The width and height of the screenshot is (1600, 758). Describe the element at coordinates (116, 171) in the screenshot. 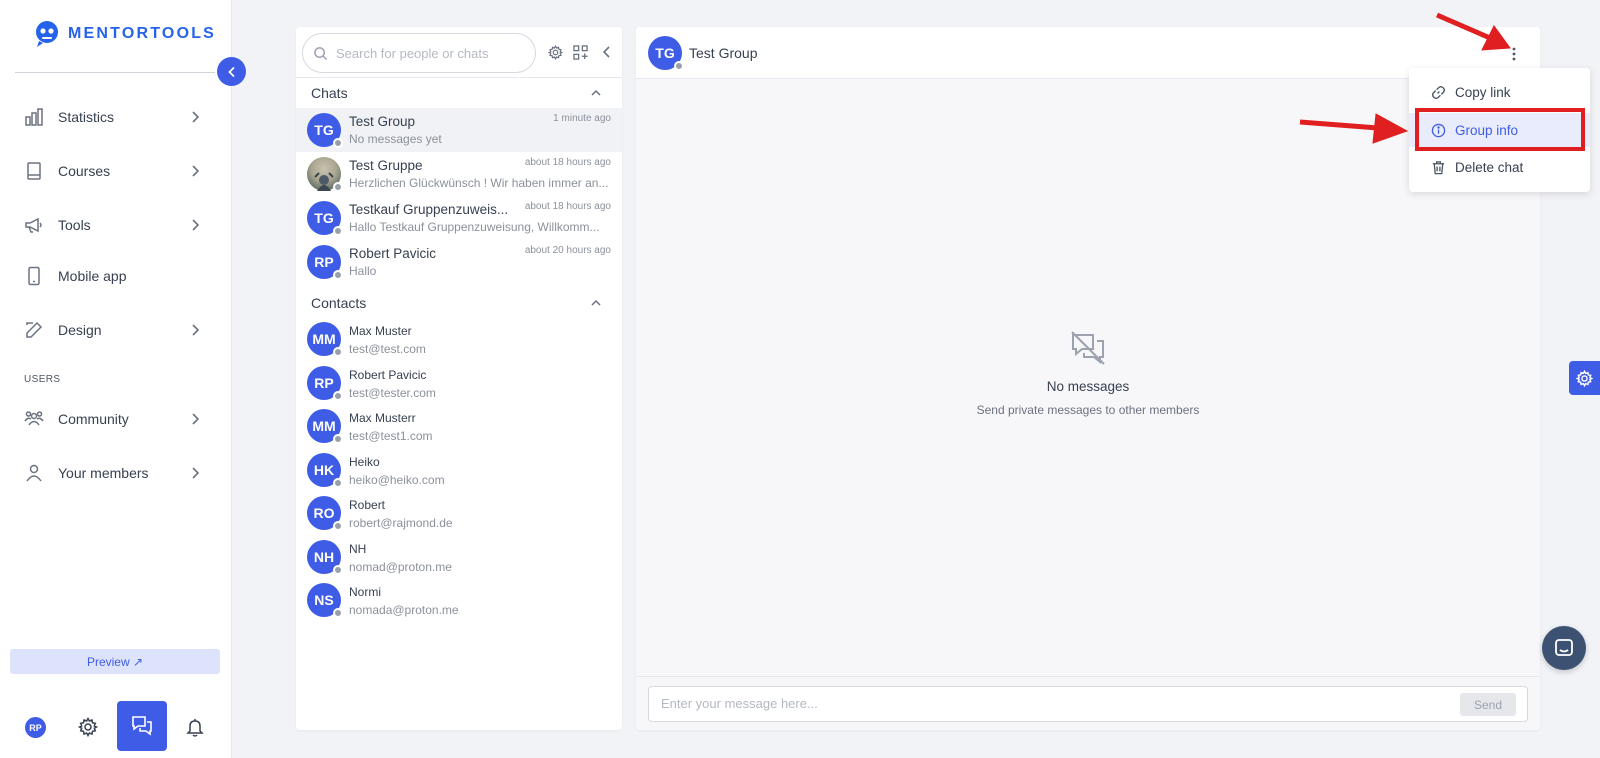

I see `sidebar-item-courses: Courses` at that location.